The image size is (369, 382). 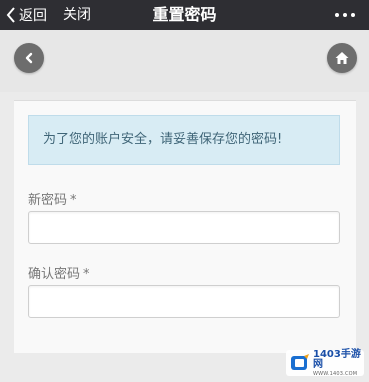 I want to click on watermark-logo: 1403手游网 WWW.1403.COM, so click(x=325, y=362).